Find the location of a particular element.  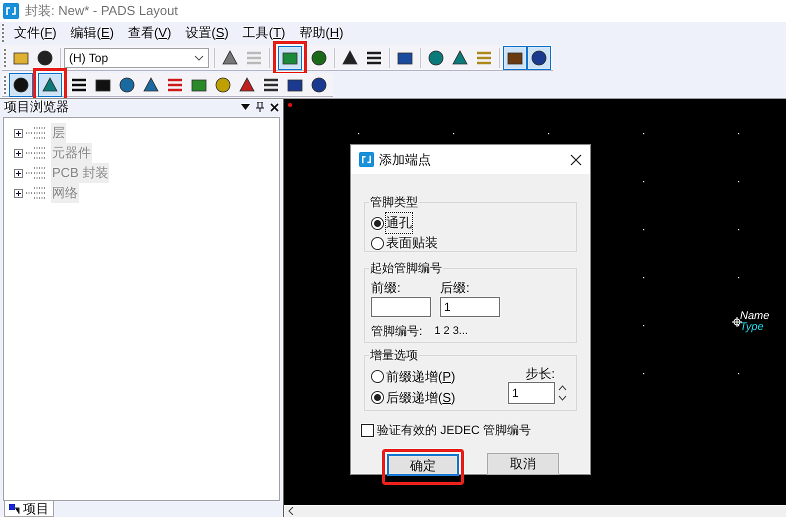

menu-item: 查看(V) is located at coordinates (149, 33).